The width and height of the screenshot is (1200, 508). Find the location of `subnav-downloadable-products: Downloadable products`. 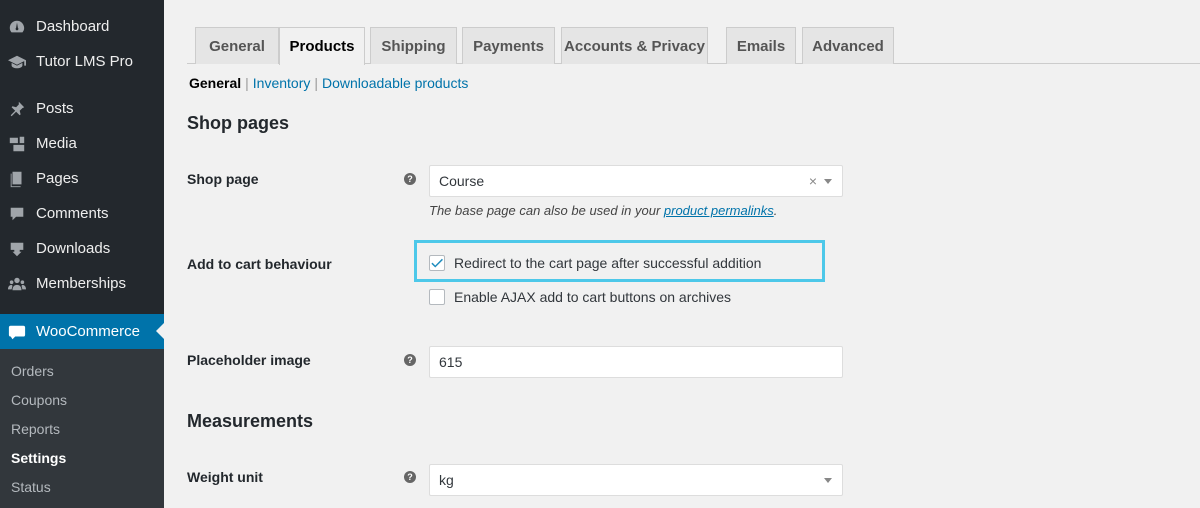

subnav-downloadable-products: Downloadable products is located at coordinates (395, 83).